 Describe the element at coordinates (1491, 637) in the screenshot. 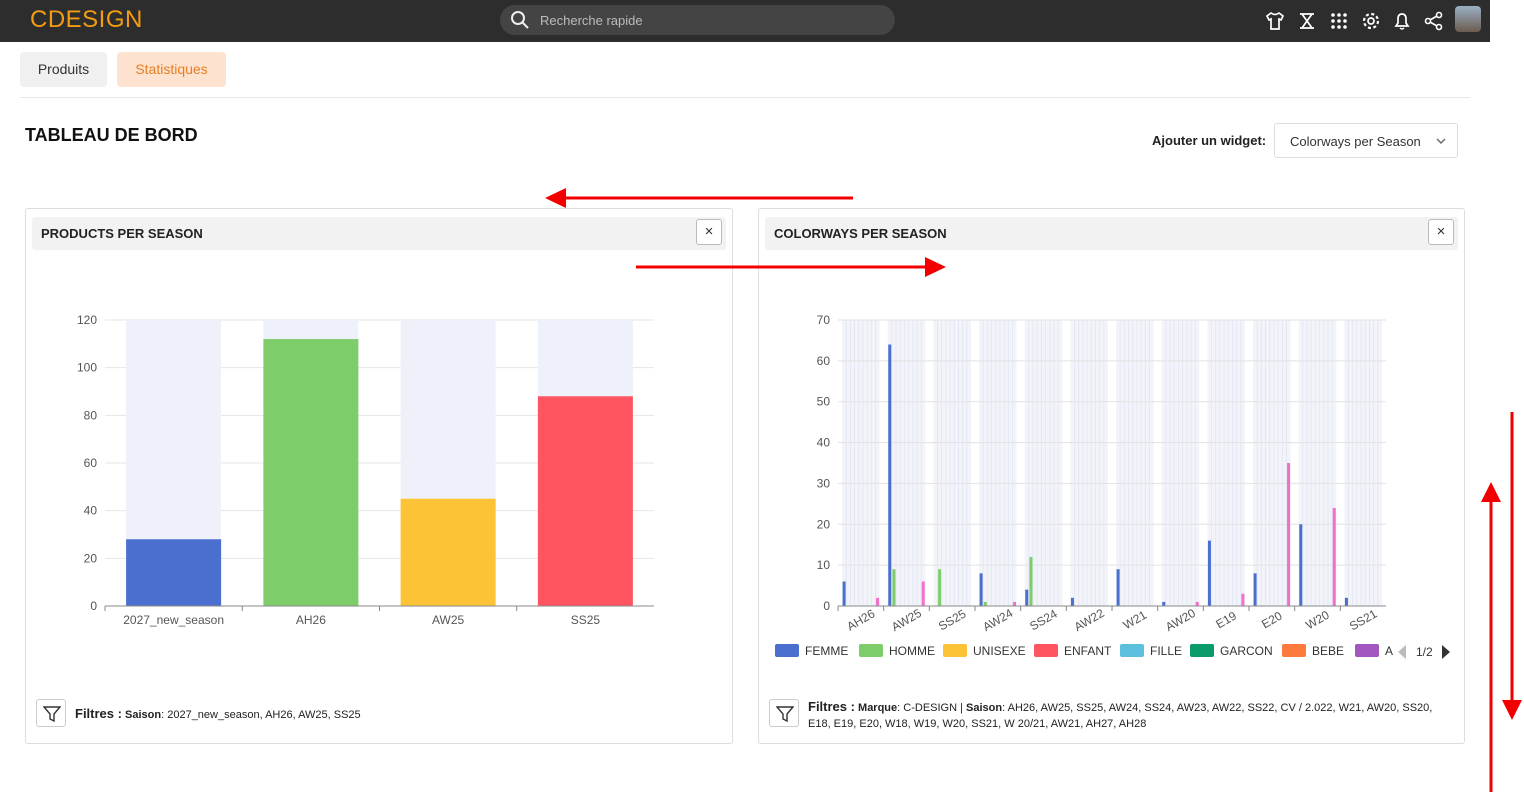

I see `arrow-up-annotation` at that location.